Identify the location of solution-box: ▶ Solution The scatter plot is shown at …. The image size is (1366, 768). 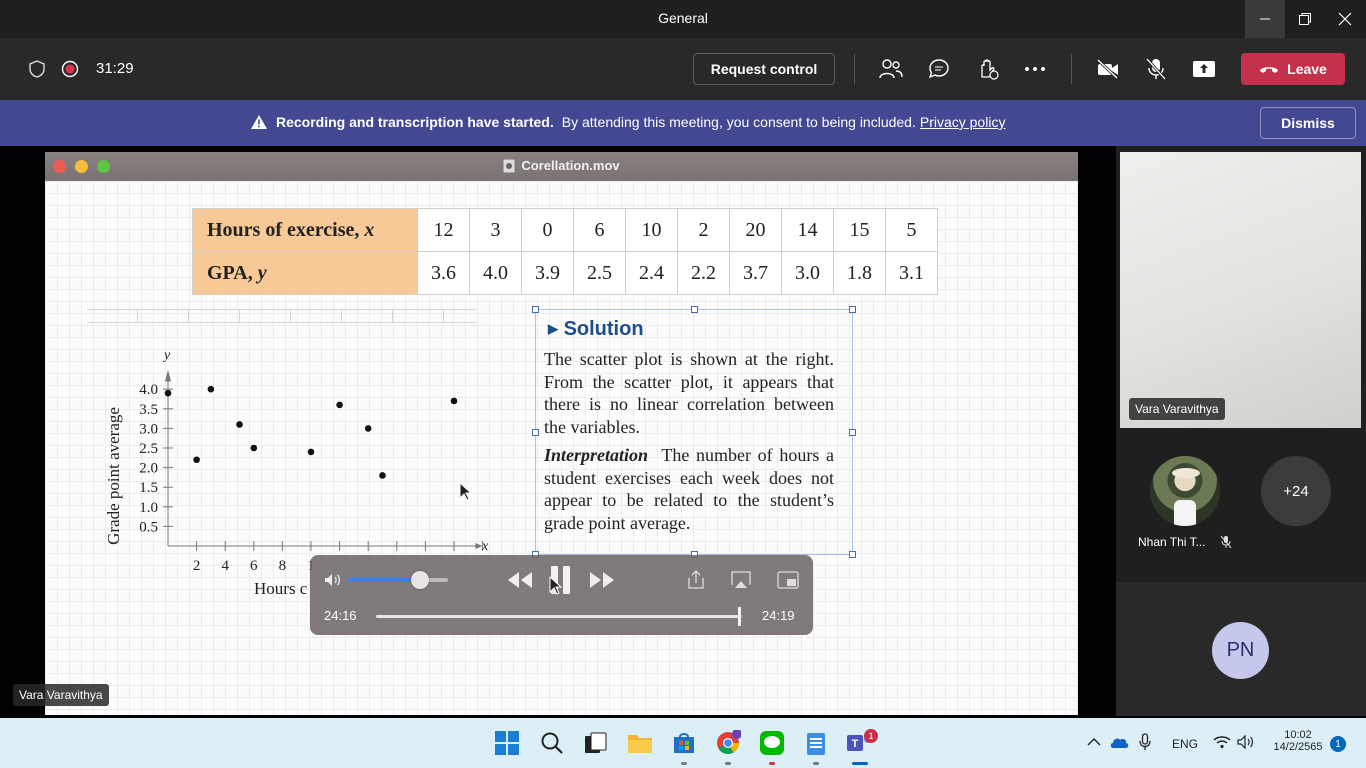
(694, 432).